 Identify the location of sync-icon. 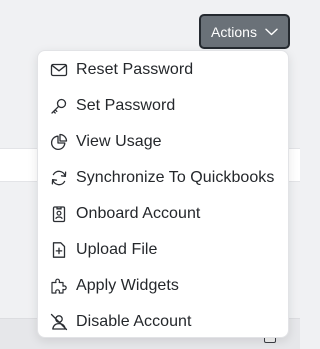
(59, 178).